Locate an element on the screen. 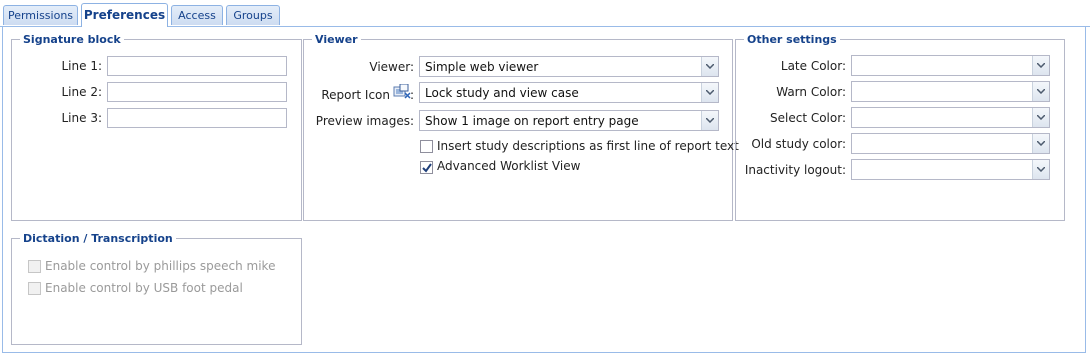  line2-input is located at coordinates (197, 92).